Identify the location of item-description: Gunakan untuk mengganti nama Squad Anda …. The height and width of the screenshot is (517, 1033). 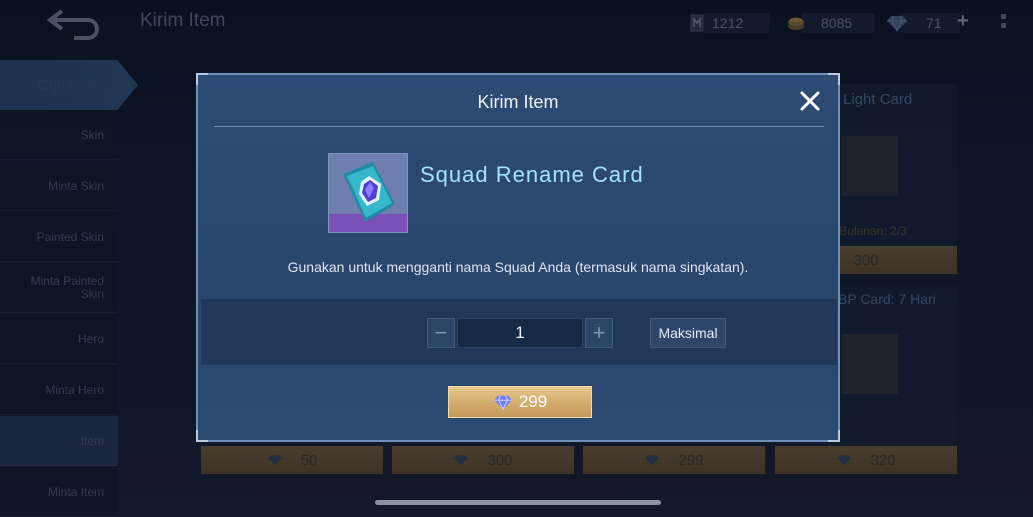
(518, 267).